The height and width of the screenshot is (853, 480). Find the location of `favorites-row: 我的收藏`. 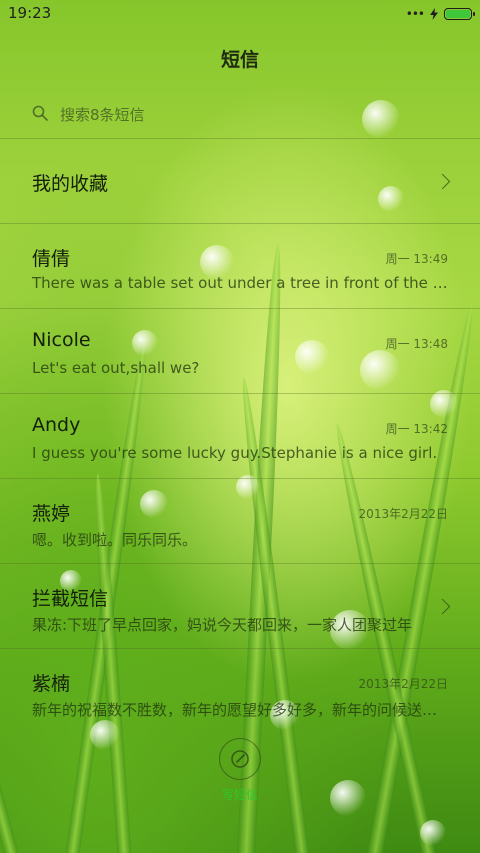

favorites-row: 我的收藏 is located at coordinates (240, 181).